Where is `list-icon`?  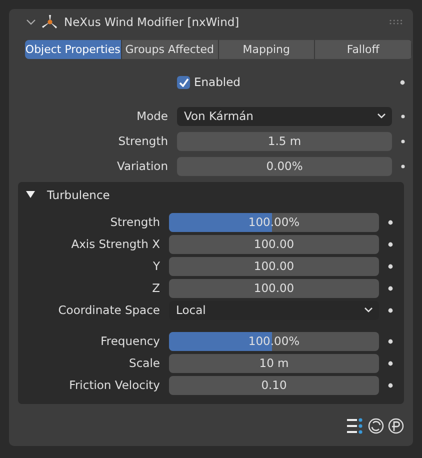 list-icon is located at coordinates (355, 426).